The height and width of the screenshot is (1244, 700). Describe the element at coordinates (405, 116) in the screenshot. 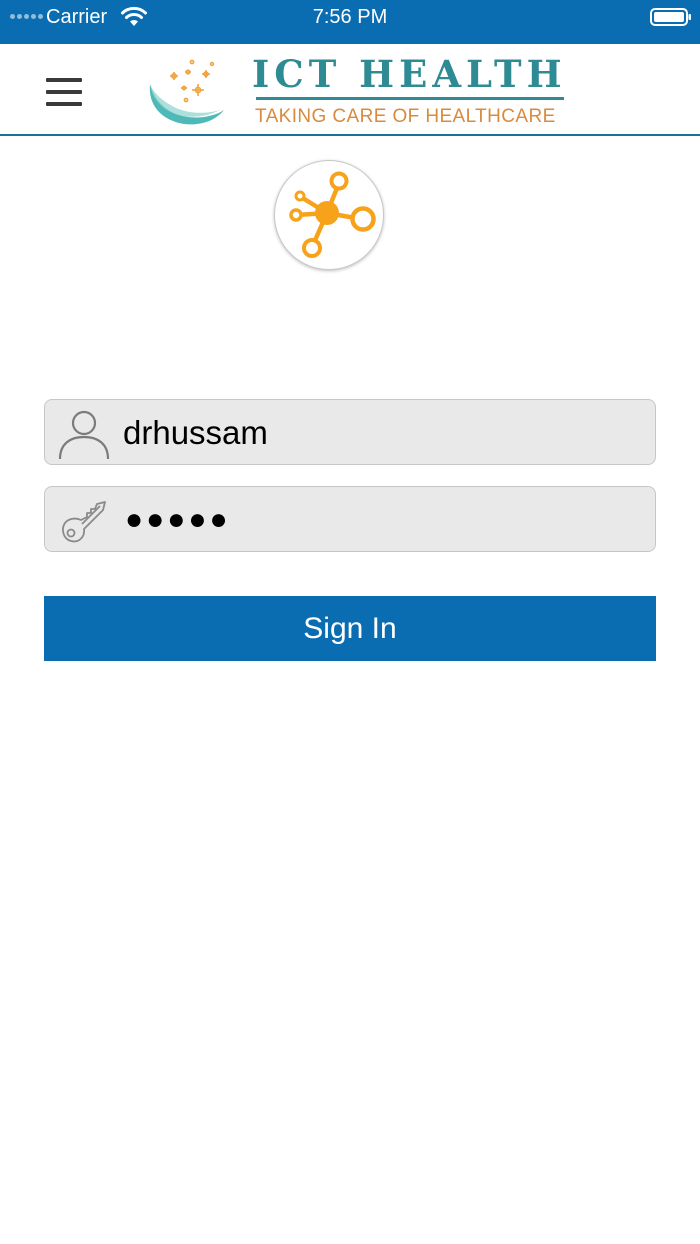

I see `brand-tagline: TAKING CARE OF HEALTHCARE` at that location.